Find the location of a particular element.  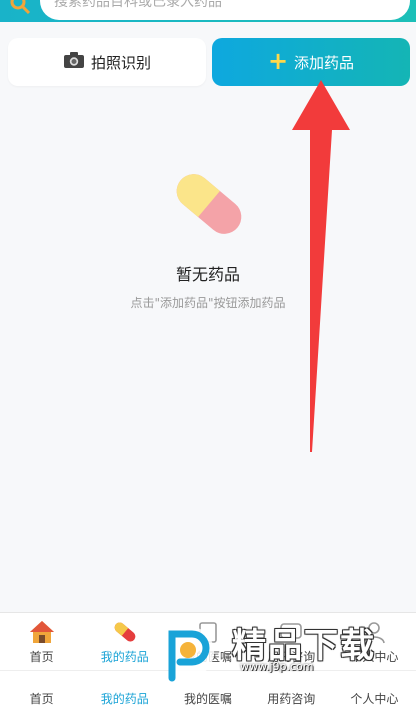

tab-home: 首页 is located at coordinates (41, 642).